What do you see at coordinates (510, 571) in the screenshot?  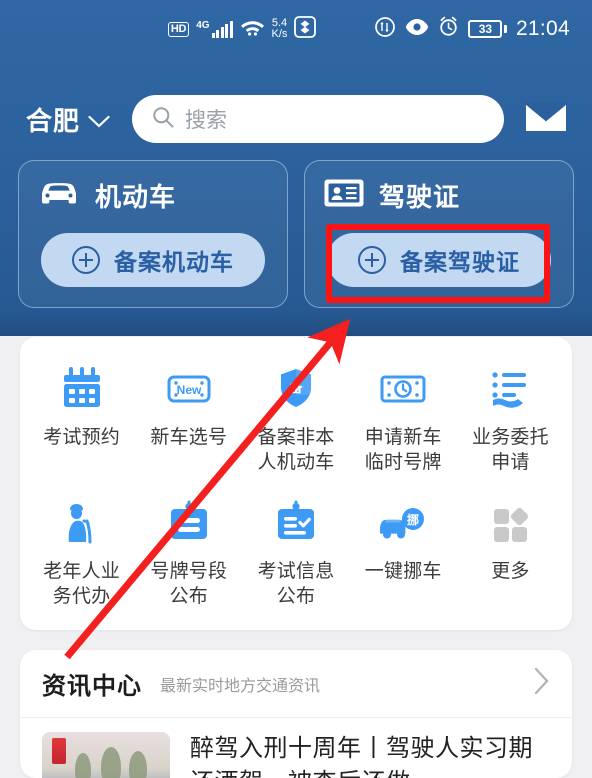 I see `service-label: 更多` at bounding box center [510, 571].